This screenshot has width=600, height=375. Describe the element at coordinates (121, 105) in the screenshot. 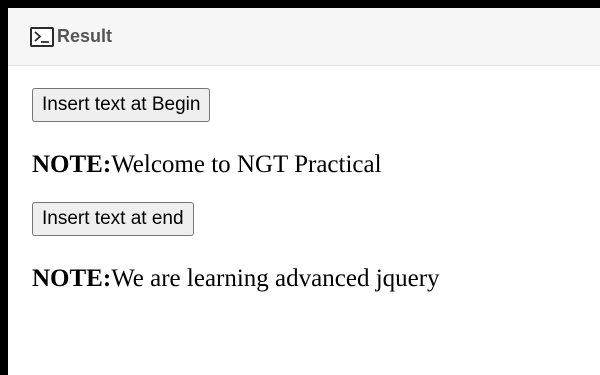

I see `insert-text-begin-button: Insert text at Begin` at that location.